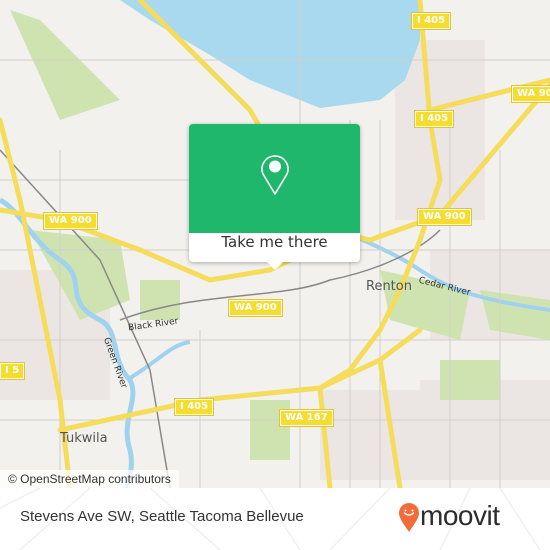 This screenshot has height=550, width=550. I want to click on moovit-logo: moovit, so click(468, 517).